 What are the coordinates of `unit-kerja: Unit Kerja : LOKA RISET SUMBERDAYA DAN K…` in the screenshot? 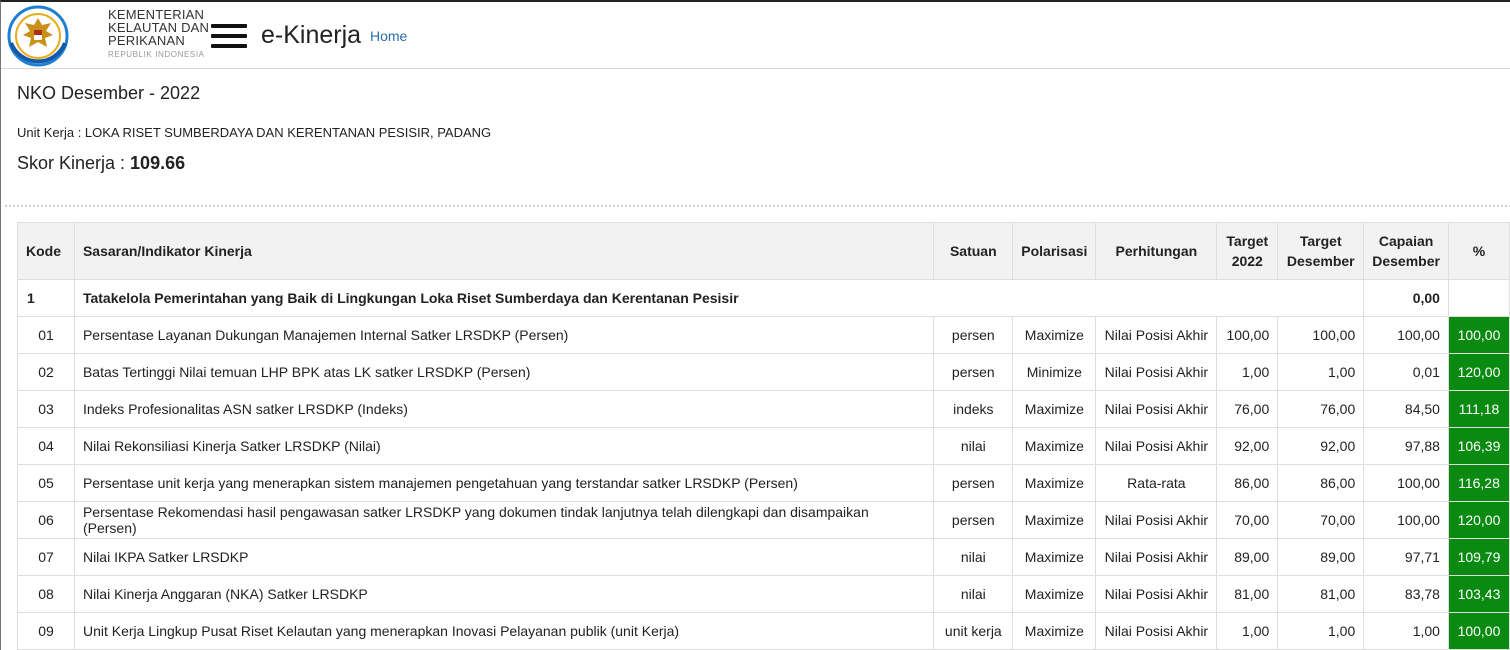 It's located at (254, 132).